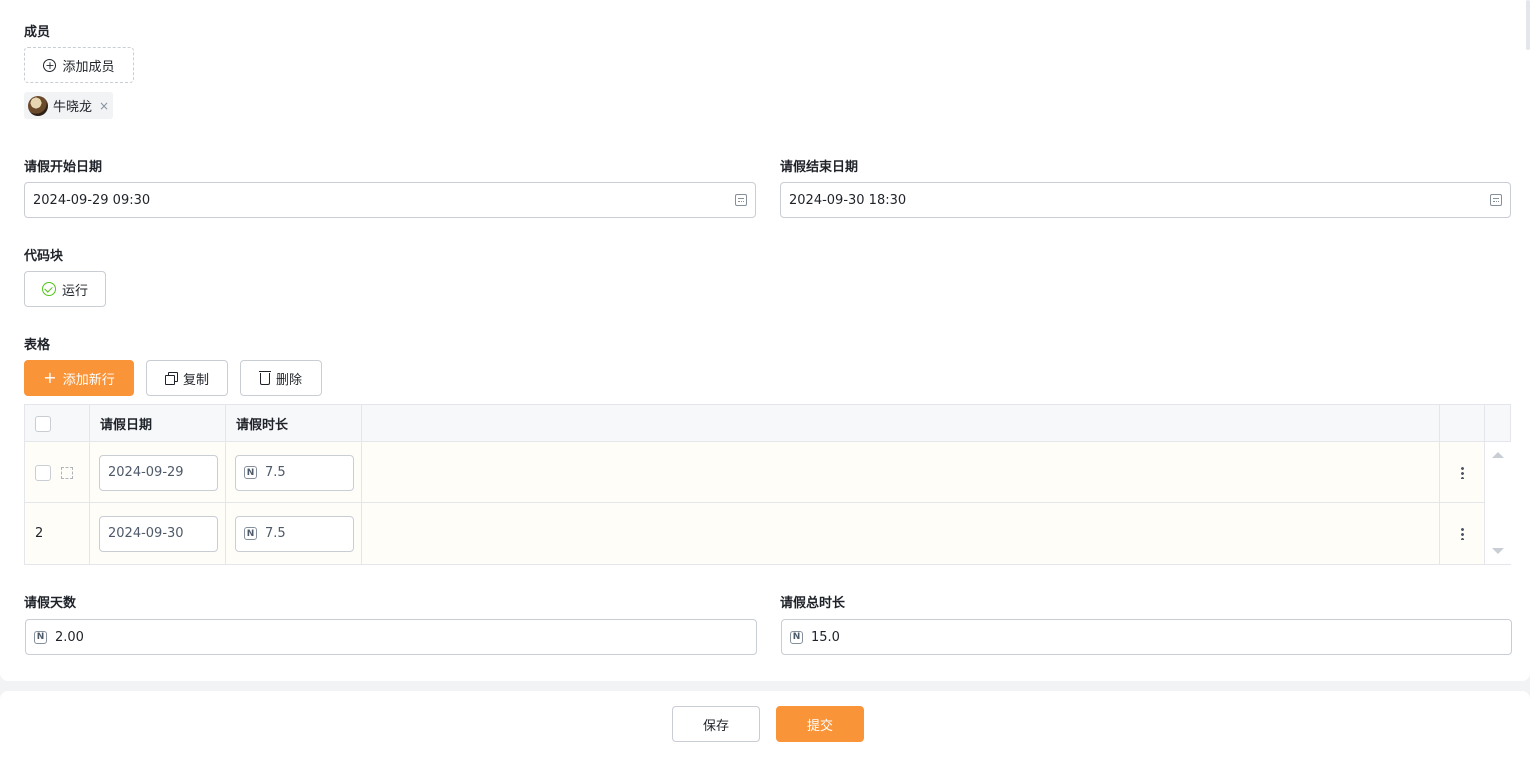 The width and height of the screenshot is (1530, 757). I want to click on run-button: 运行, so click(65, 289).